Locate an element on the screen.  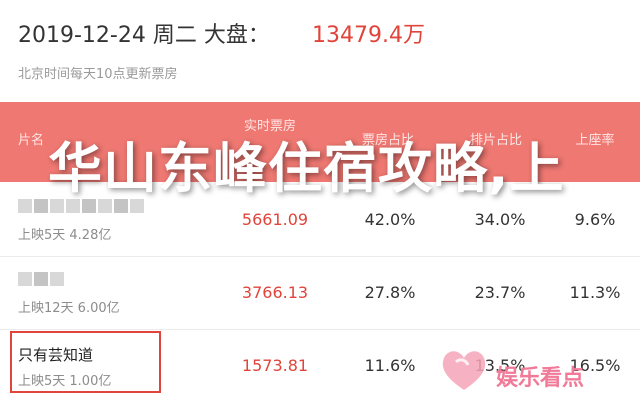
col-film: 片名 is located at coordinates (31, 140).